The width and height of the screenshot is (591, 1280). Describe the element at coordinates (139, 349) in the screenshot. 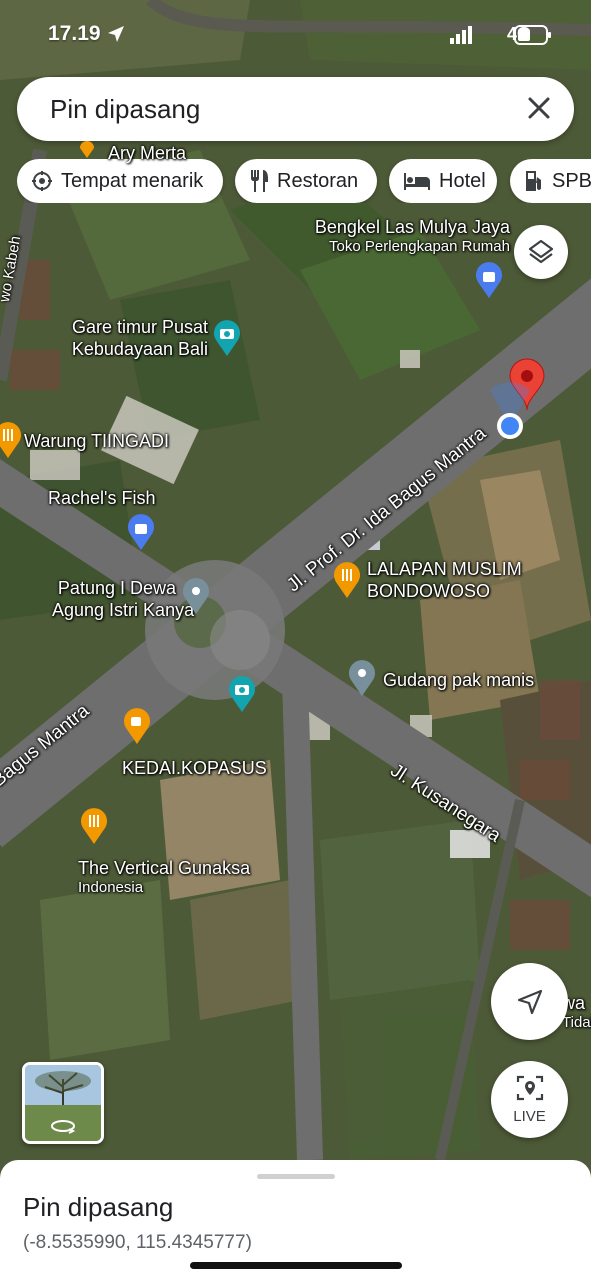

I see `place-sub: Kebudayaan Bali` at that location.